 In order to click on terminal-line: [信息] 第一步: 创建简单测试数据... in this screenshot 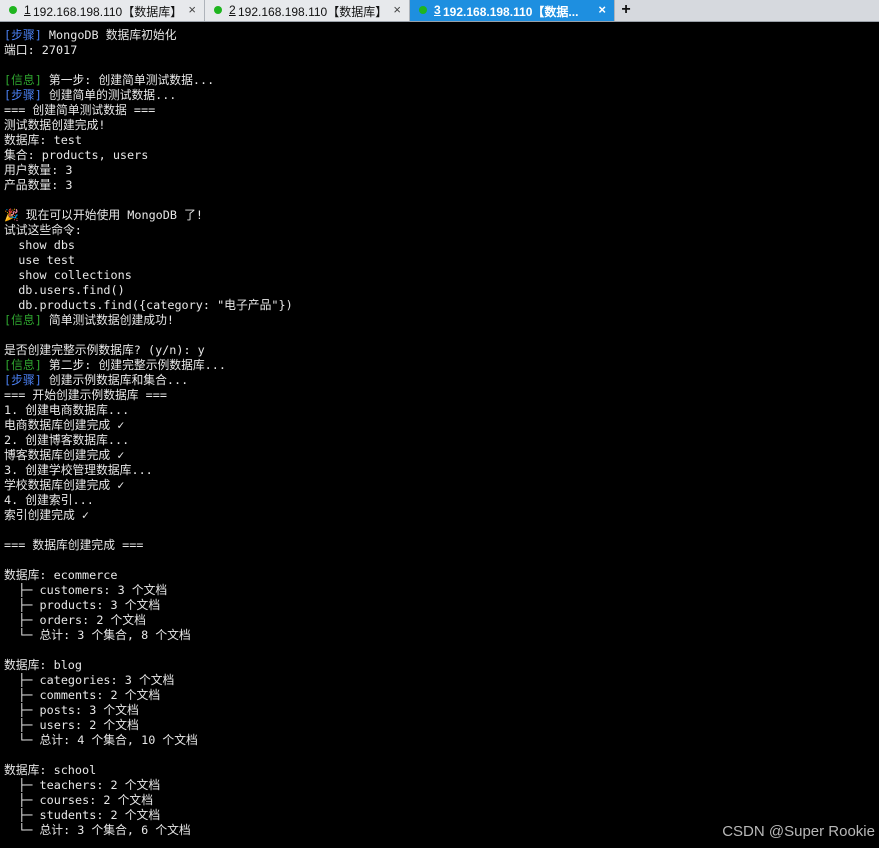, I will do `click(440, 80)`.